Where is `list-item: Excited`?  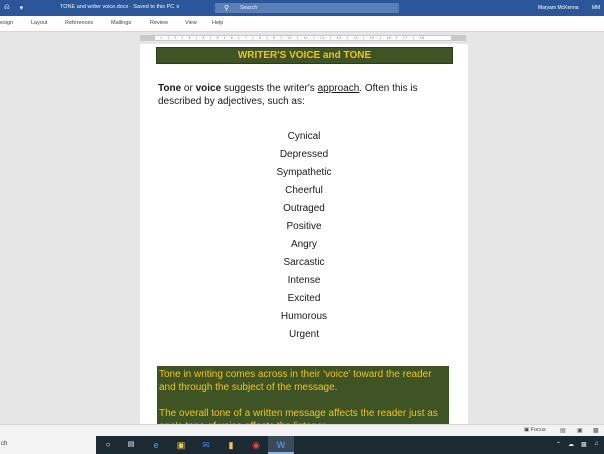
list-item: Excited is located at coordinates (304, 298).